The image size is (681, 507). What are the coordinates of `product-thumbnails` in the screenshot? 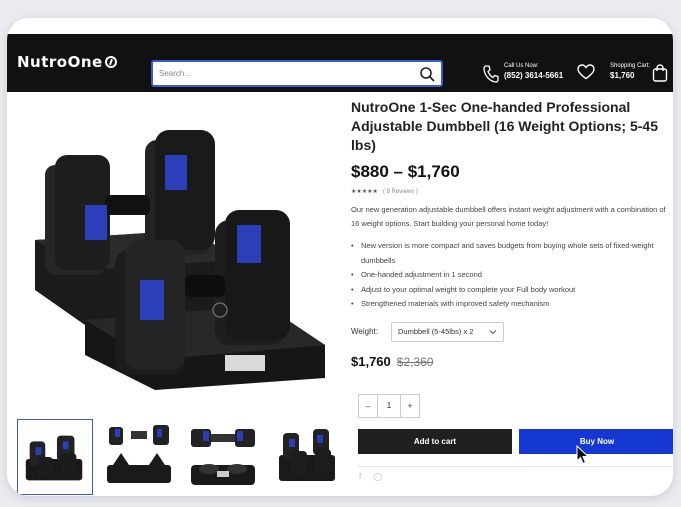 It's located at (180, 457).